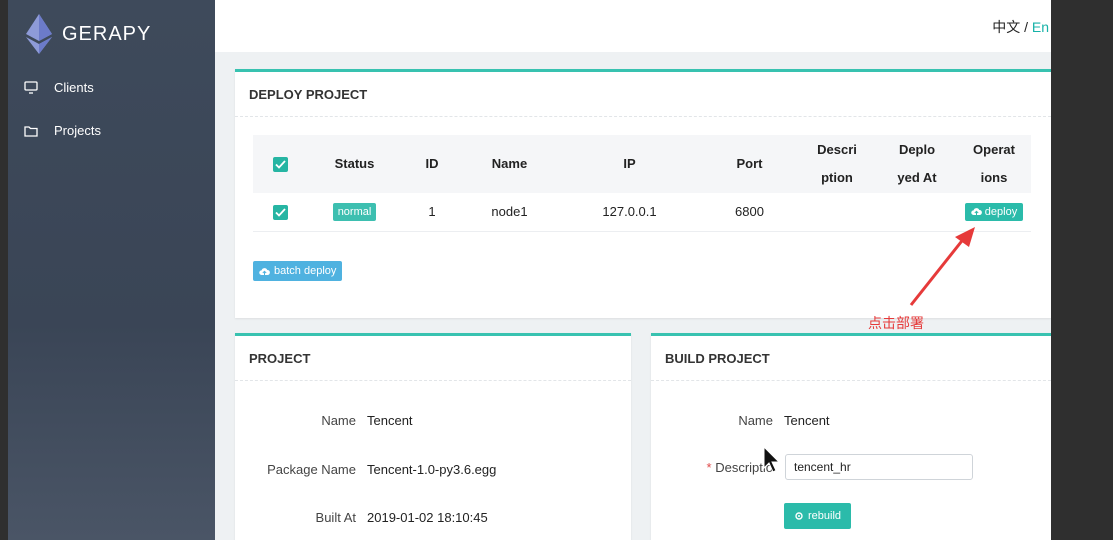  I want to click on col-deployed-line1: Deplo, so click(917, 149).